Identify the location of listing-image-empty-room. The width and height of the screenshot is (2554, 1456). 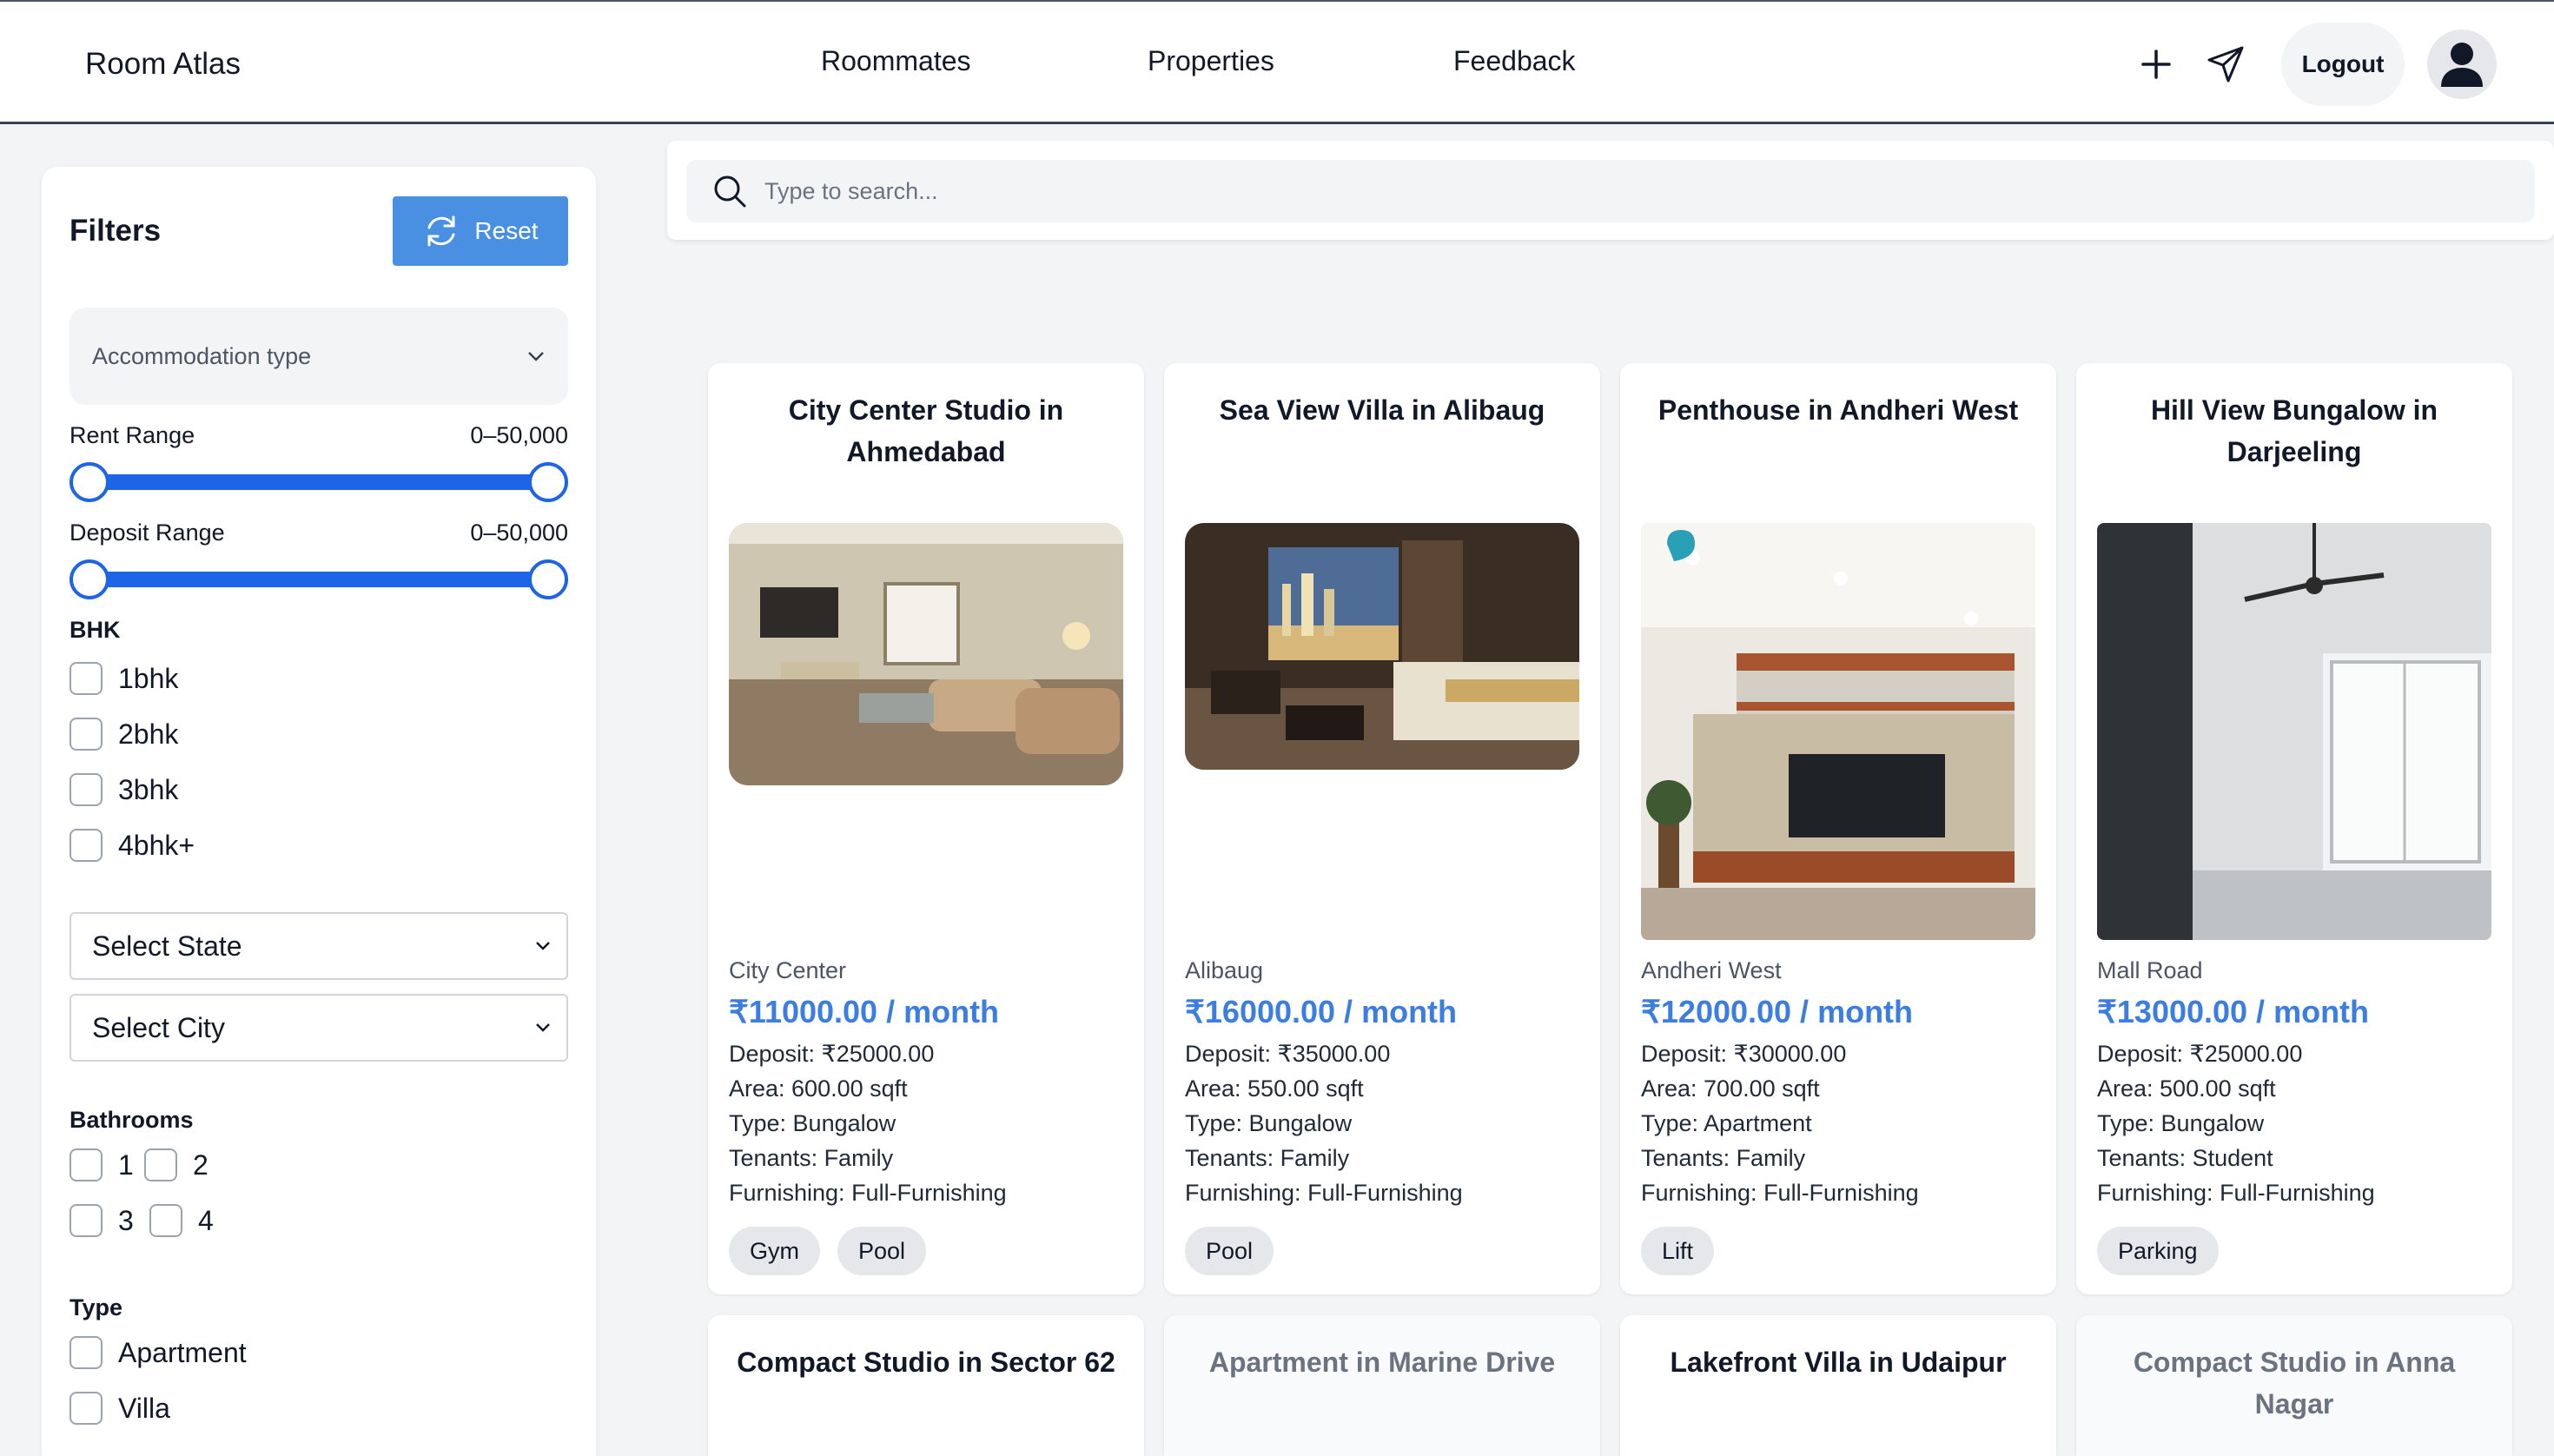
(2294, 731).